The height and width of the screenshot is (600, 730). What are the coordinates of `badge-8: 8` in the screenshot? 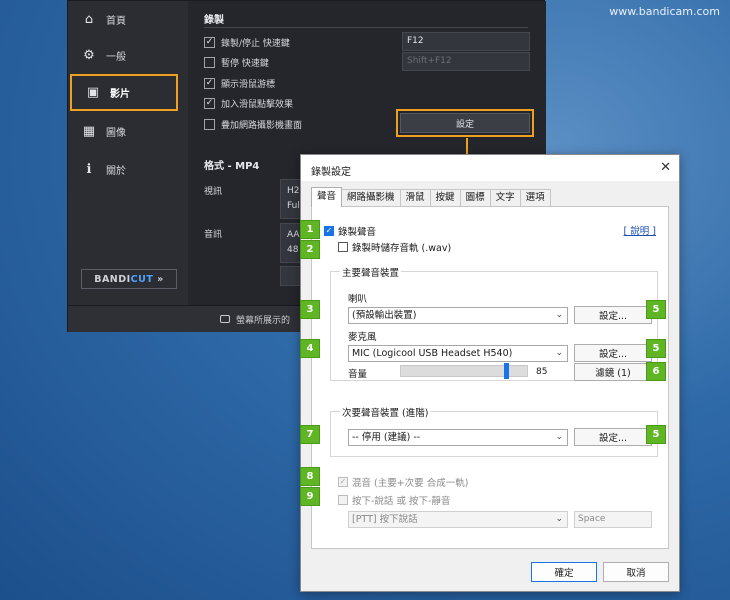 It's located at (310, 476).